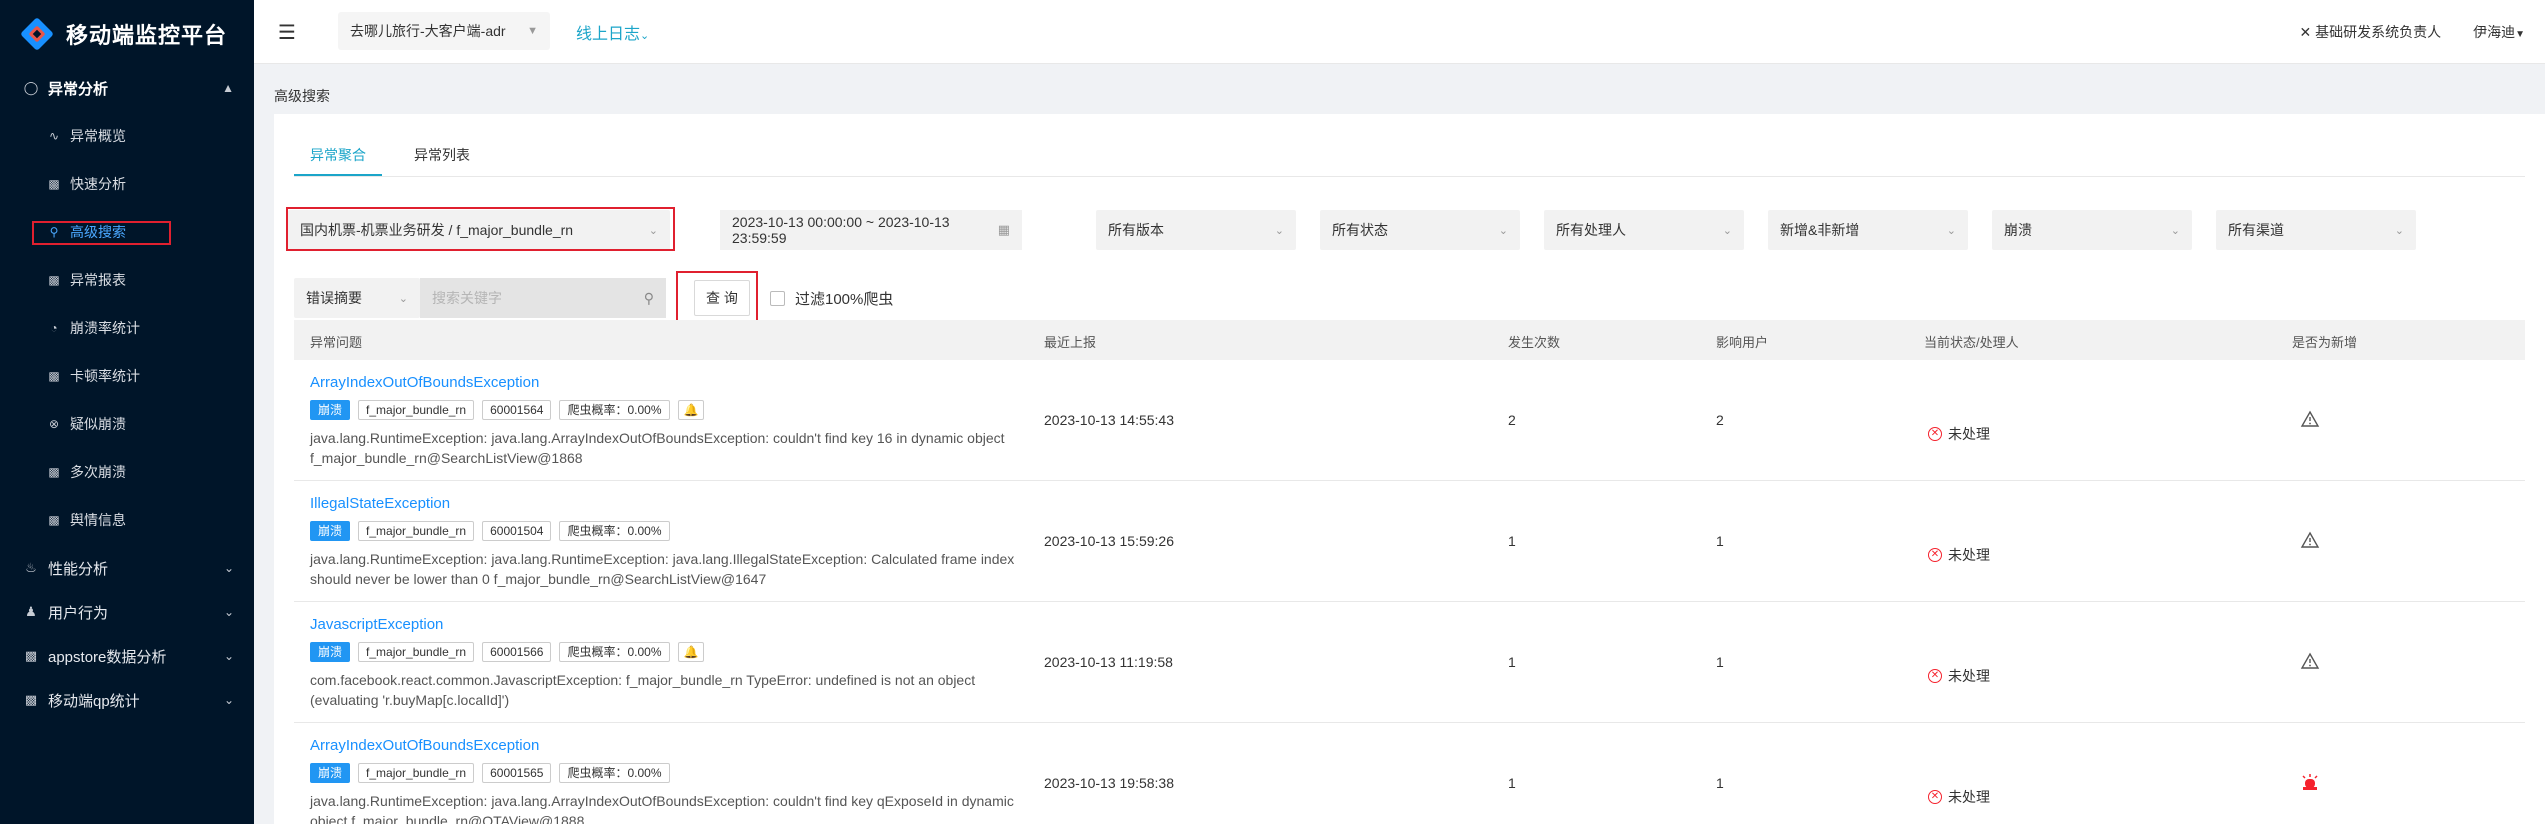 Image resolution: width=2545 pixels, height=824 pixels. Describe the element at coordinates (612, 32) in the screenshot. I see `online-log-link: 线上日志⌄` at that location.